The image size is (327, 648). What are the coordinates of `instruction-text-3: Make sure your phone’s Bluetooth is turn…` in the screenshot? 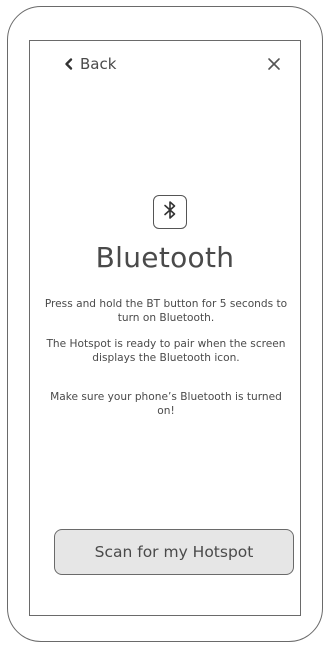 It's located at (166, 404).